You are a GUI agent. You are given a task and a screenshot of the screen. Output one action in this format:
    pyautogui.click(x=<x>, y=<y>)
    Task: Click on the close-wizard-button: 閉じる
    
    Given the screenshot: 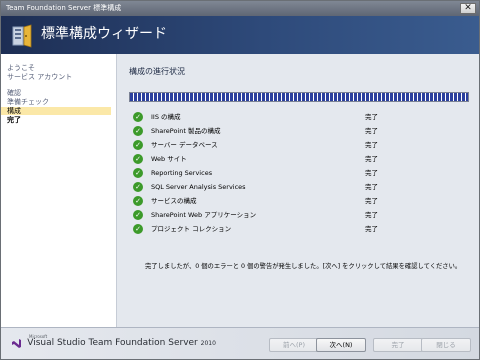 What is the action you would take?
    pyautogui.click(x=446, y=345)
    